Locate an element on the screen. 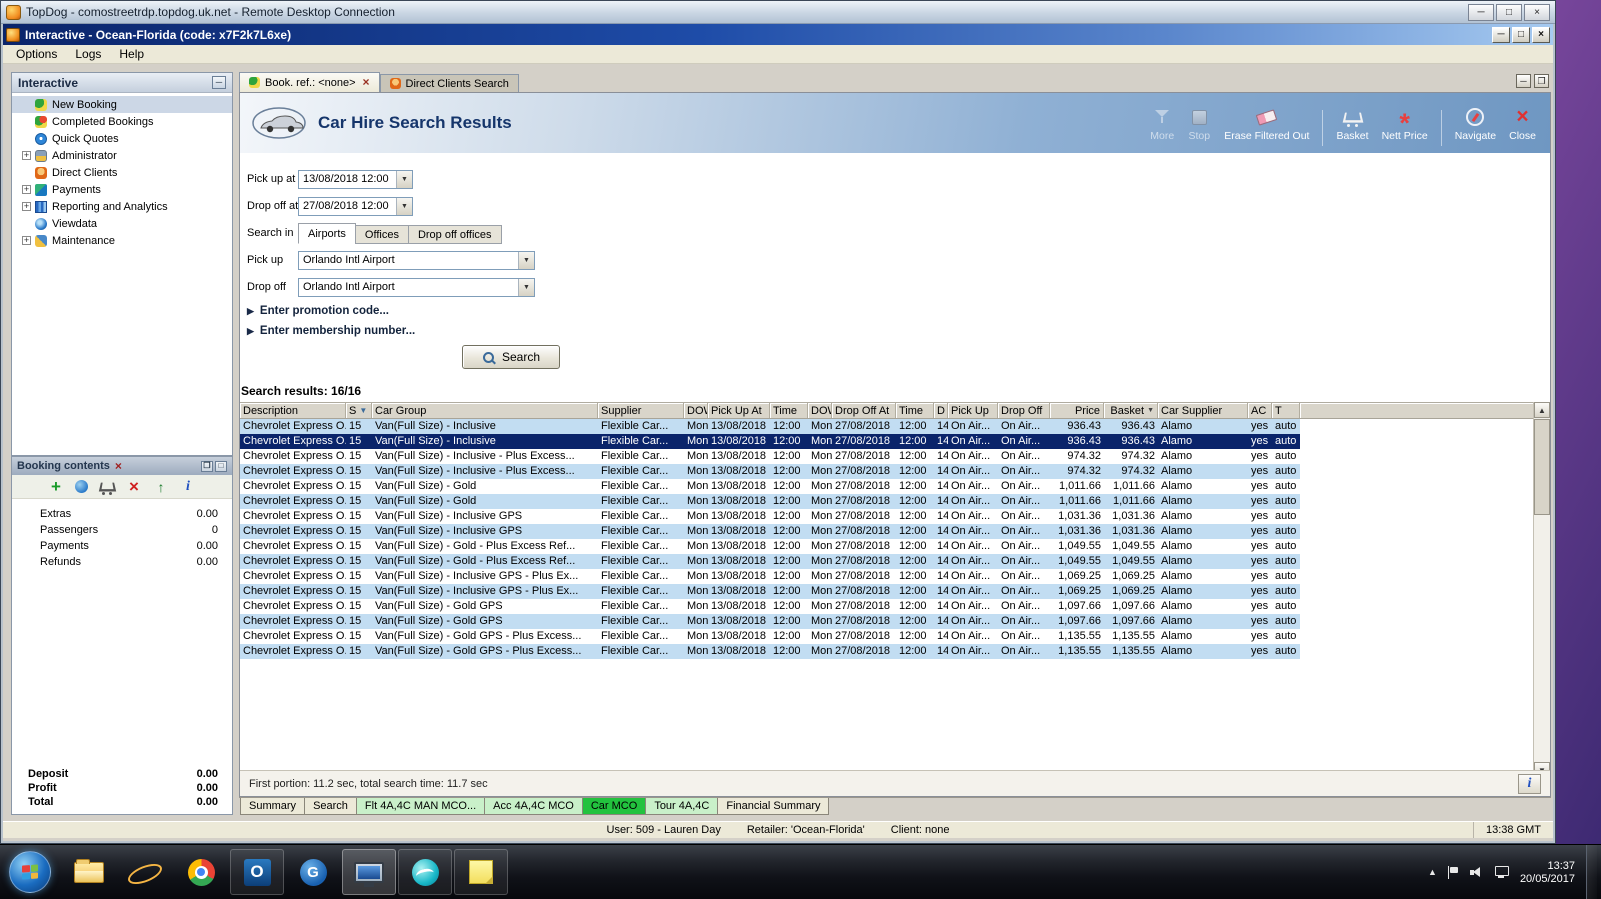  mdi-restore-button: ❐ is located at coordinates (1541, 81).